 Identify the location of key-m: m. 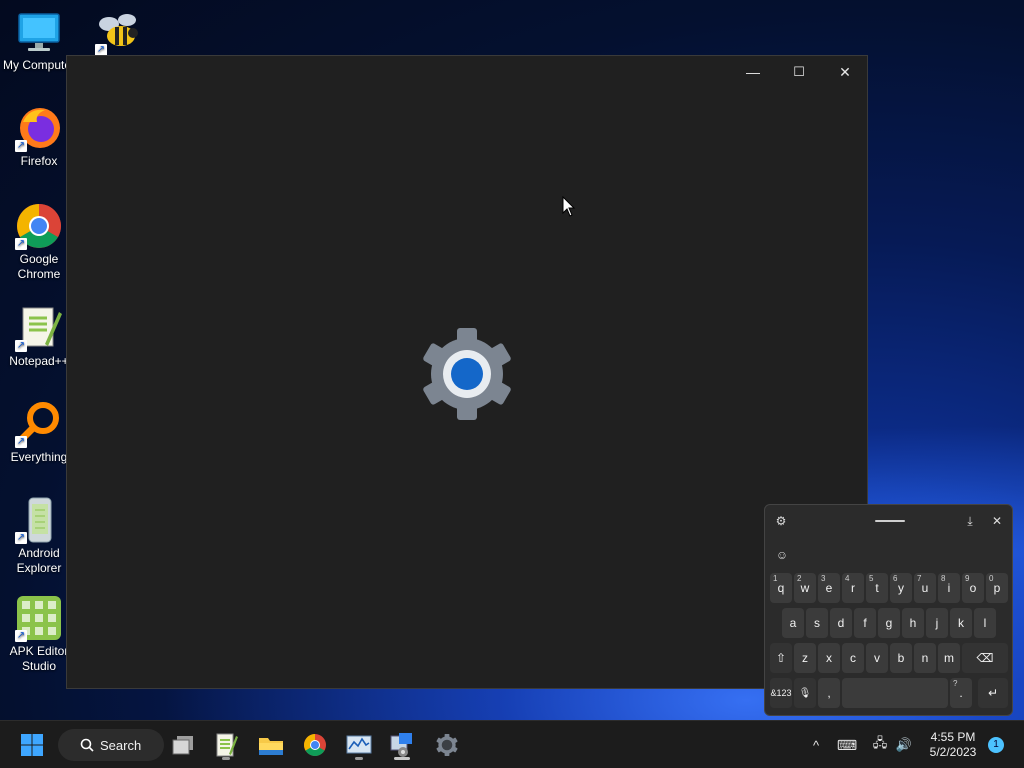
(949, 658).